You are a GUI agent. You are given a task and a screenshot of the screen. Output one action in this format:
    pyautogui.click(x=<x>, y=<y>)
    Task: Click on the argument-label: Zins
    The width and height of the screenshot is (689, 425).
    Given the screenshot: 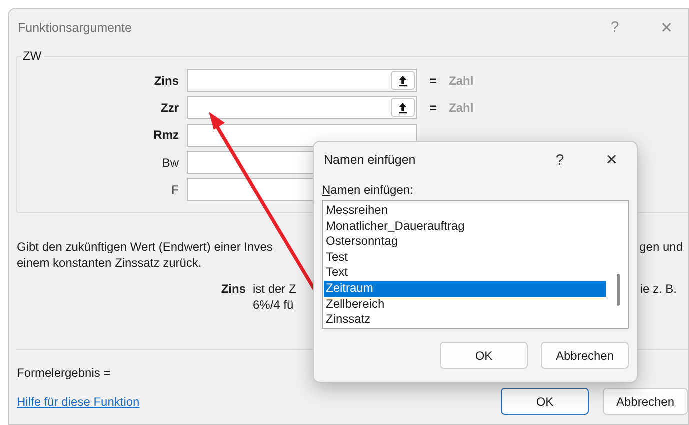 What is the action you would take?
    pyautogui.click(x=166, y=81)
    